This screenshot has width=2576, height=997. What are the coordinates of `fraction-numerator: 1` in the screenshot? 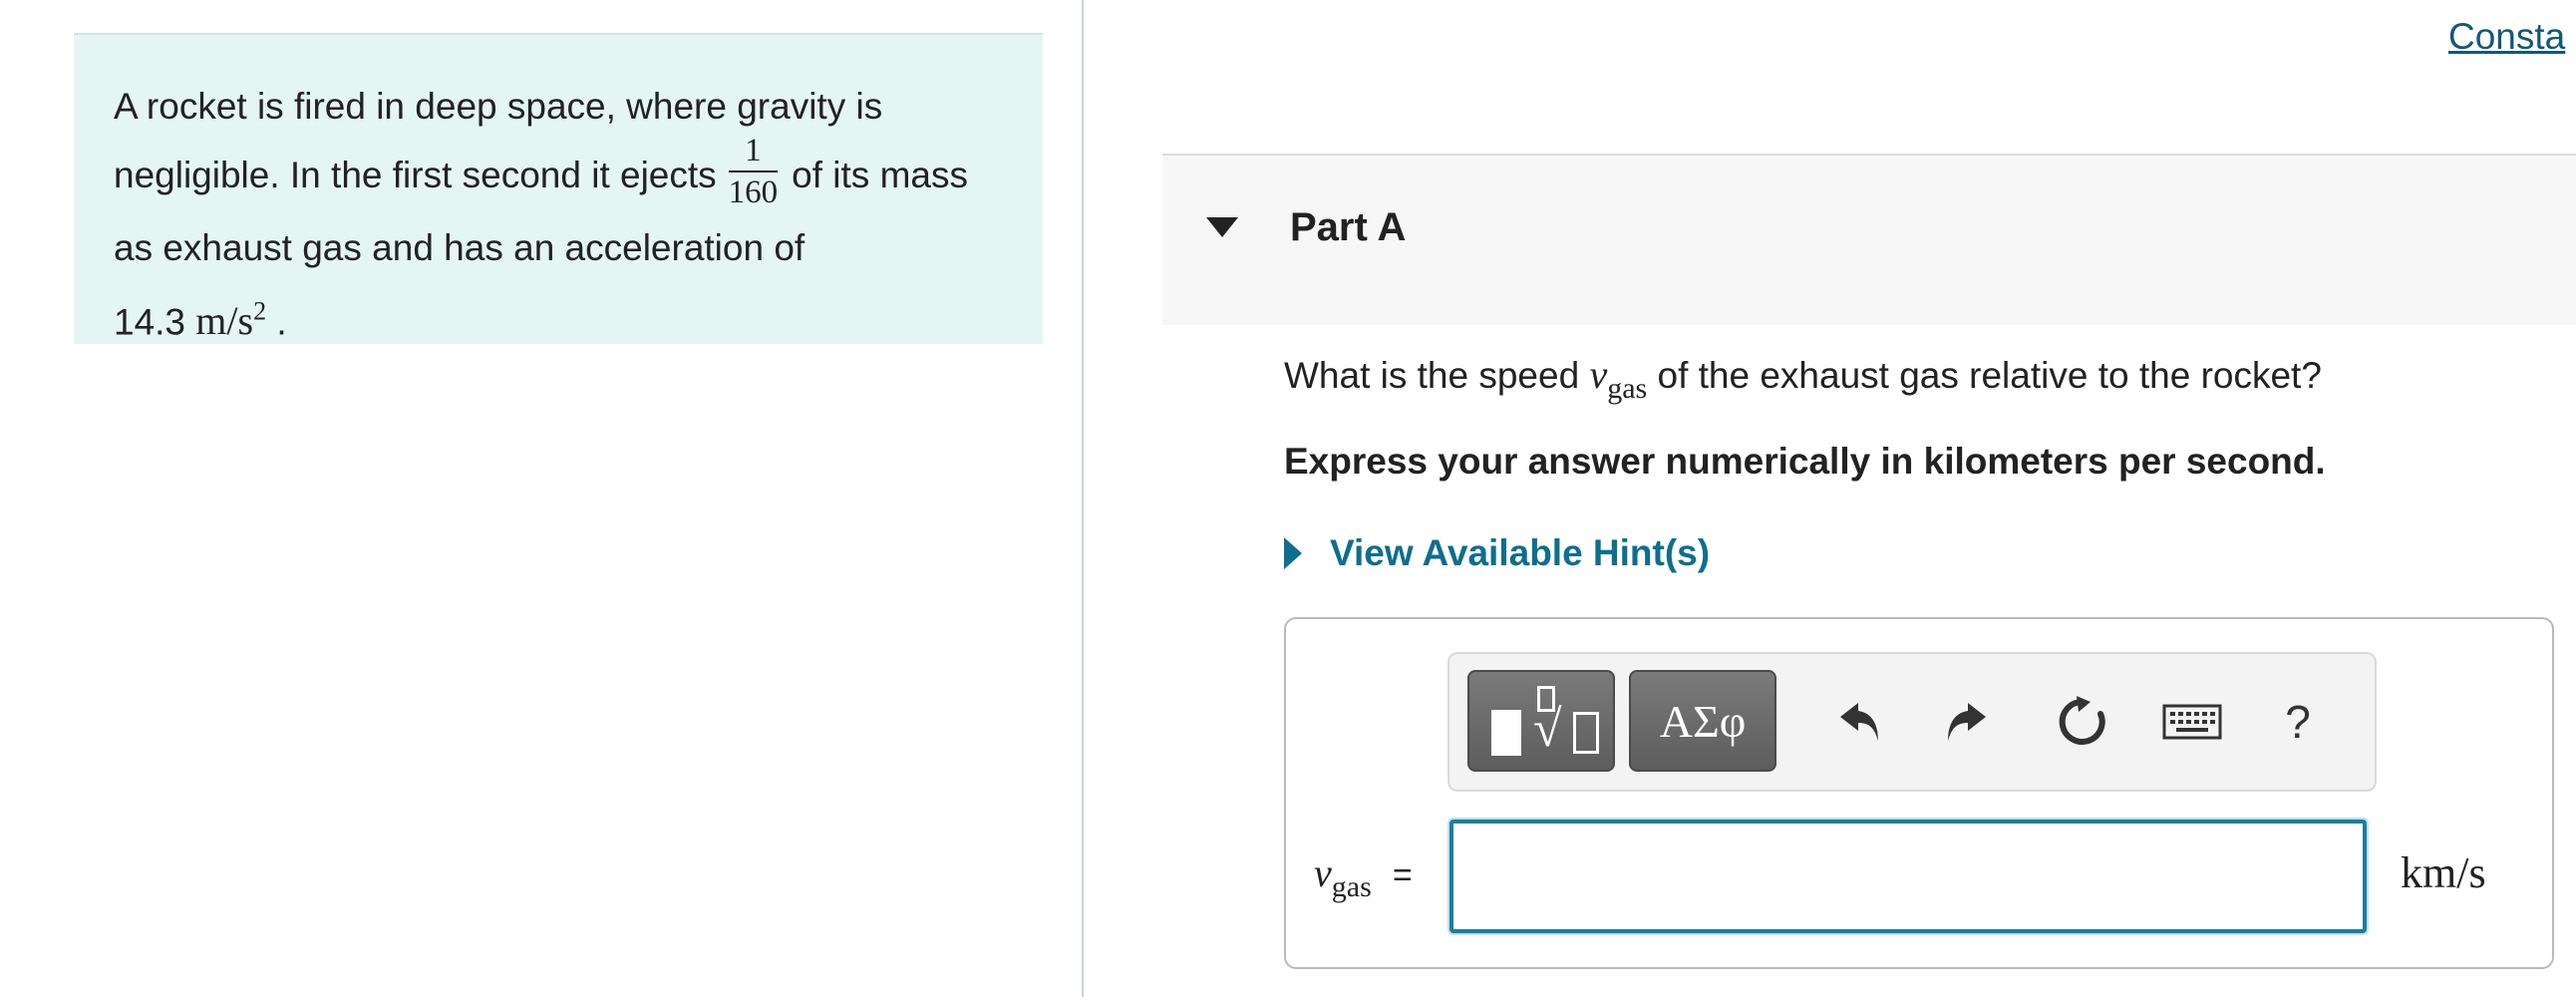 It's located at (753, 152).